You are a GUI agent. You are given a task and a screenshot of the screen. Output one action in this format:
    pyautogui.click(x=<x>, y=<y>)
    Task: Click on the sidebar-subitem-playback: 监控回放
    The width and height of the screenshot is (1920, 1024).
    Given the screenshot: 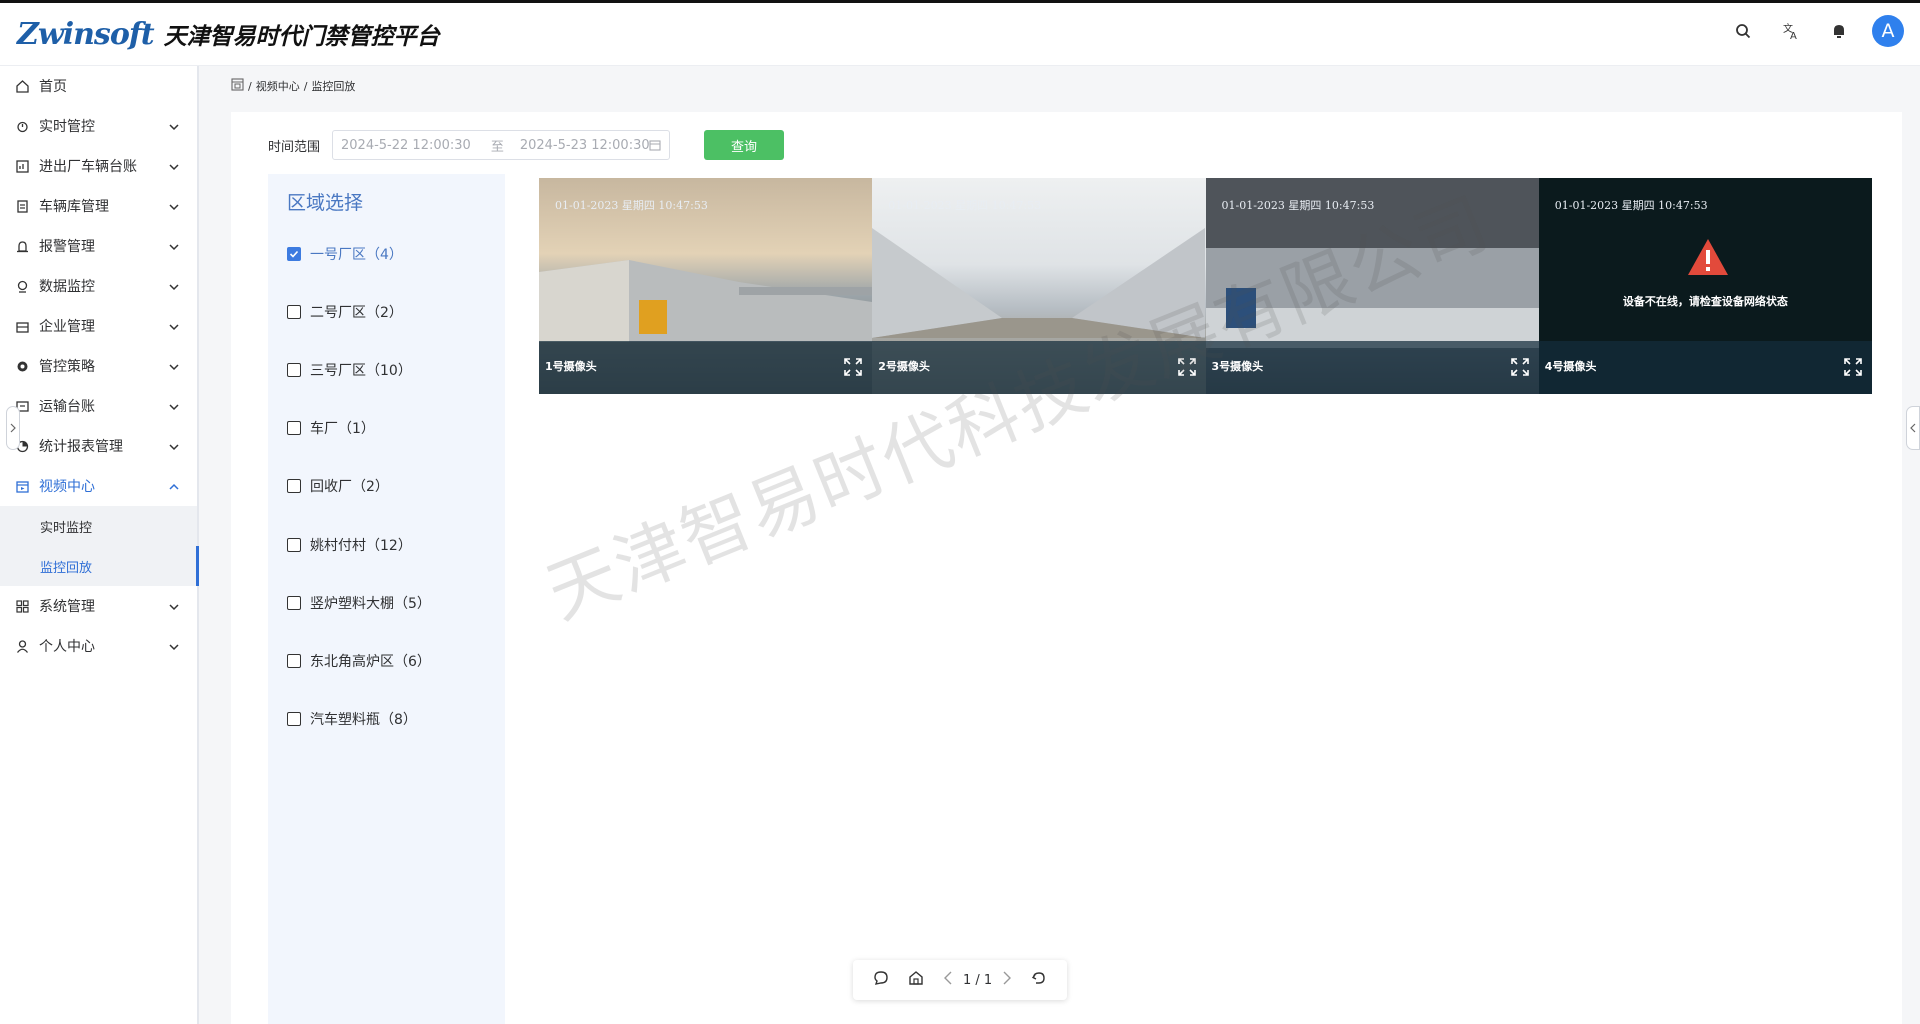 What is the action you would take?
    pyautogui.click(x=99, y=566)
    